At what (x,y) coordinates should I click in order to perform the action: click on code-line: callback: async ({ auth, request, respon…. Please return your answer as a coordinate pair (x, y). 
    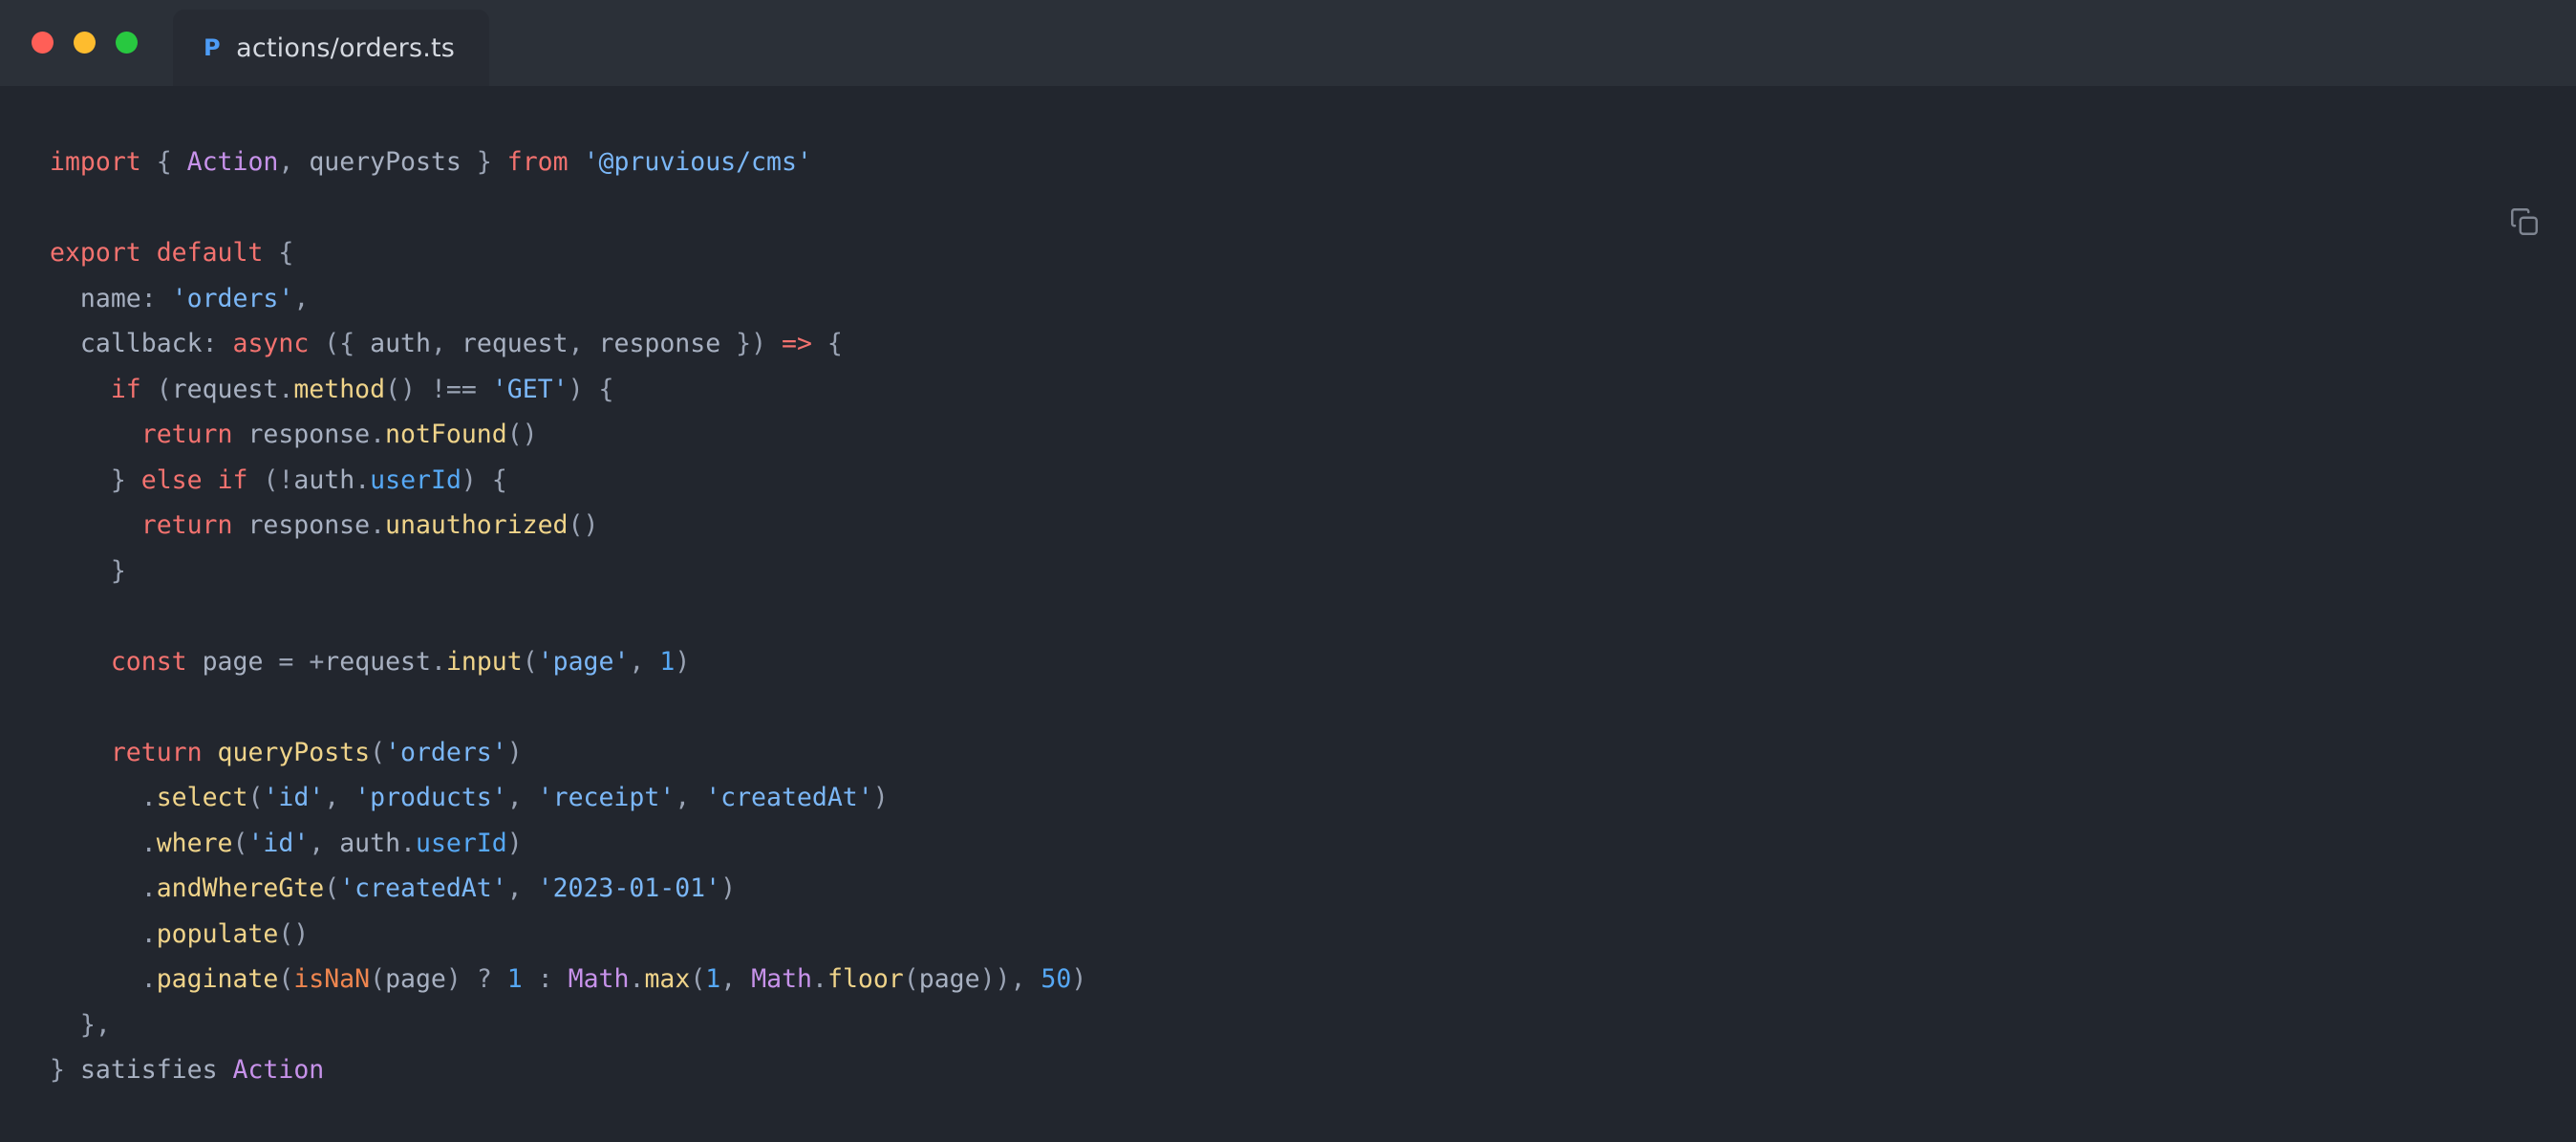
    Looking at the image, I should click on (461, 343).